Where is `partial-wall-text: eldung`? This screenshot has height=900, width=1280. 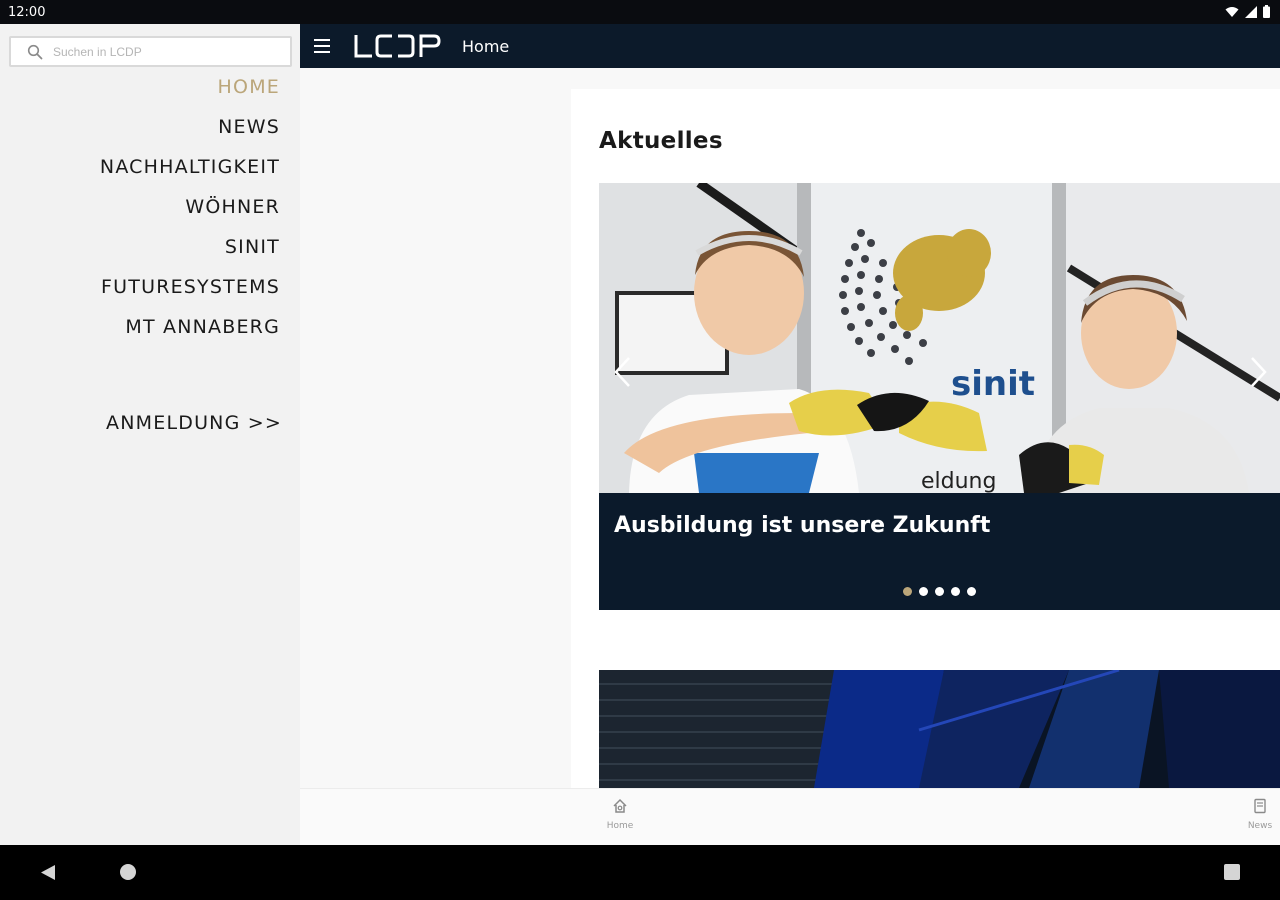 partial-wall-text: eldung is located at coordinates (958, 481).